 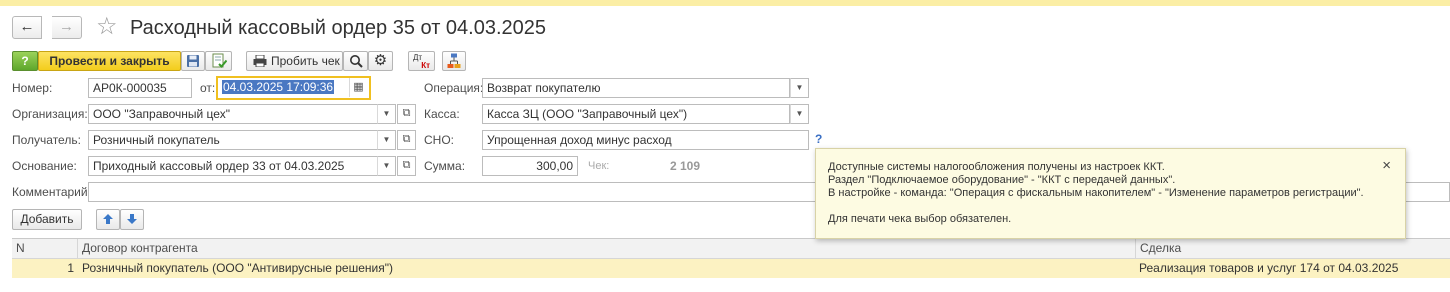 I want to click on organization-dropdown-button: ▼, so click(x=386, y=114).